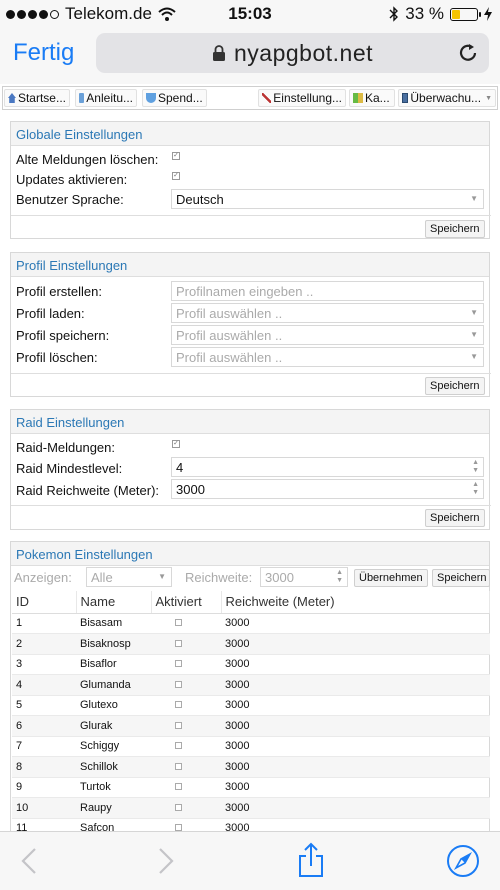 The height and width of the screenshot is (890, 500). Describe the element at coordinates (176, 176) in the screenshot. I see `updates-checkbox: ✓` at that location.